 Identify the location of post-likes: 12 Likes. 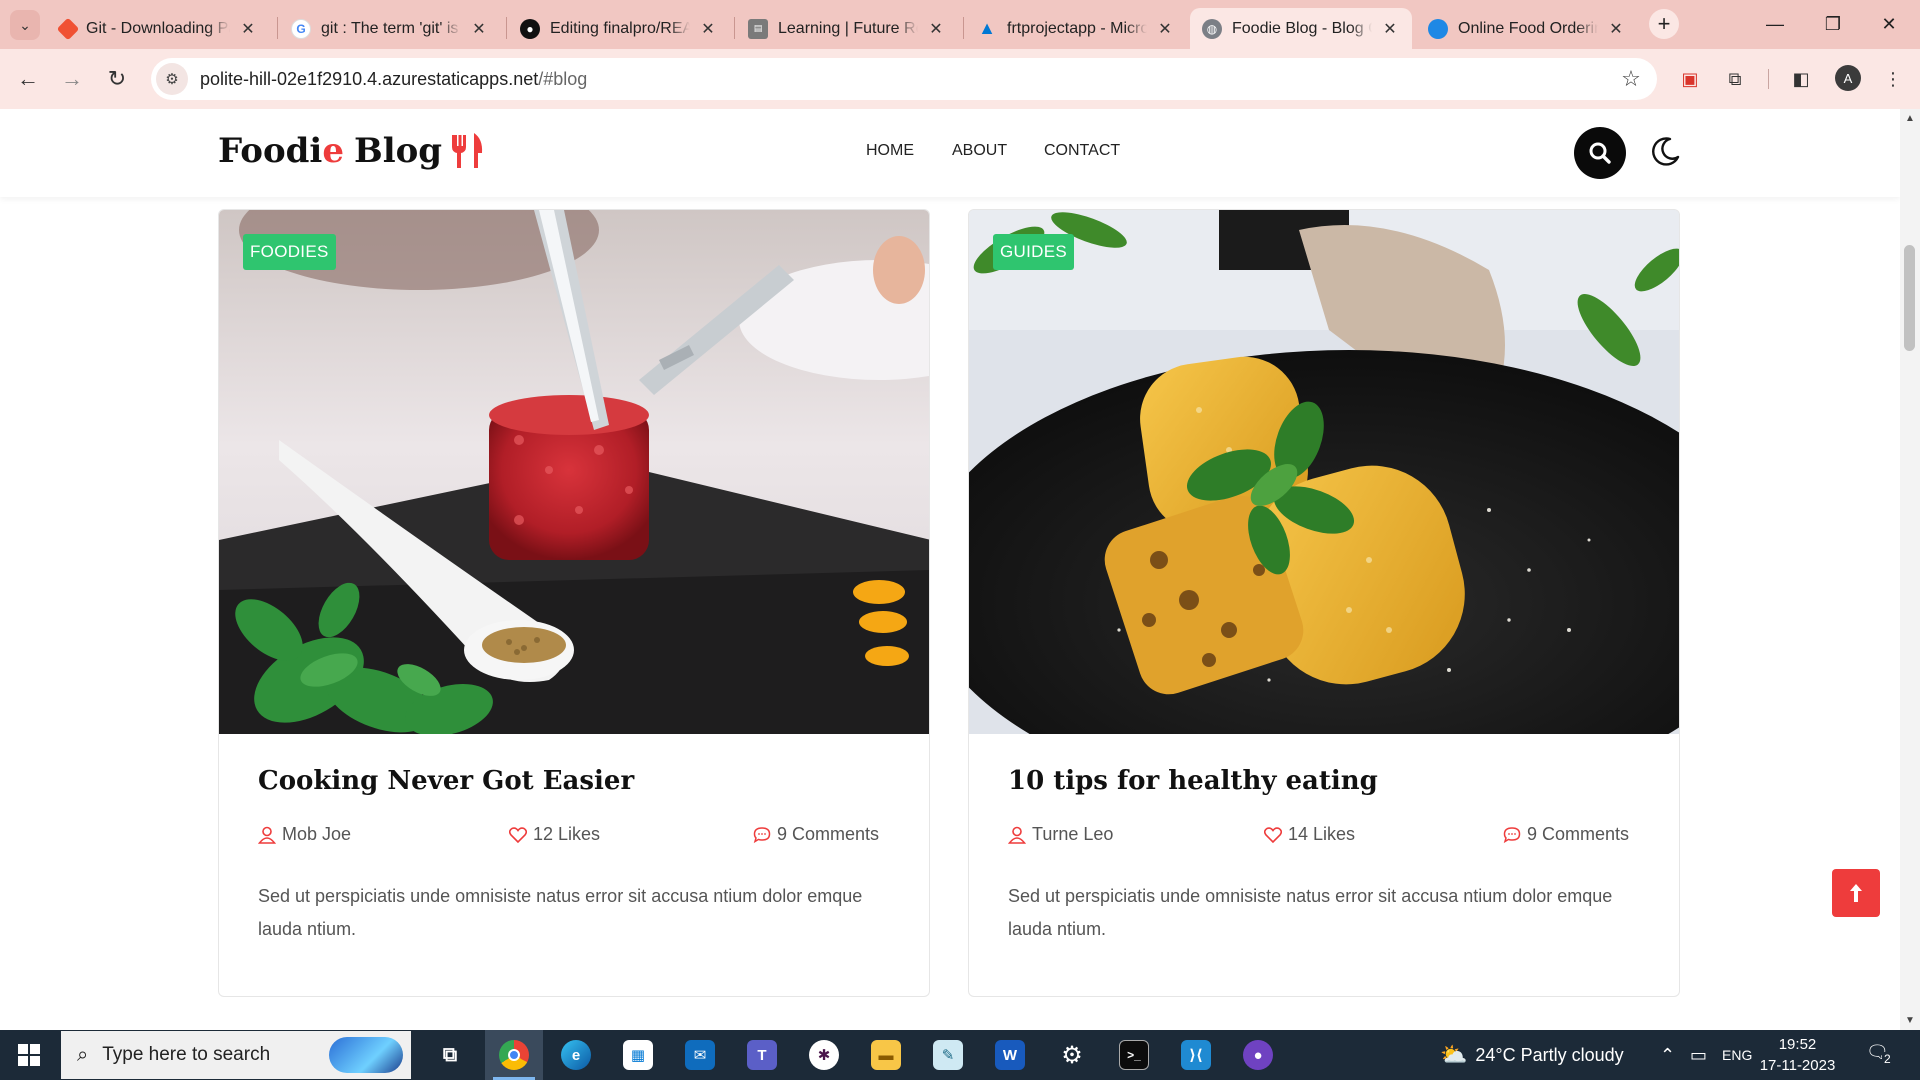
(554, 834).